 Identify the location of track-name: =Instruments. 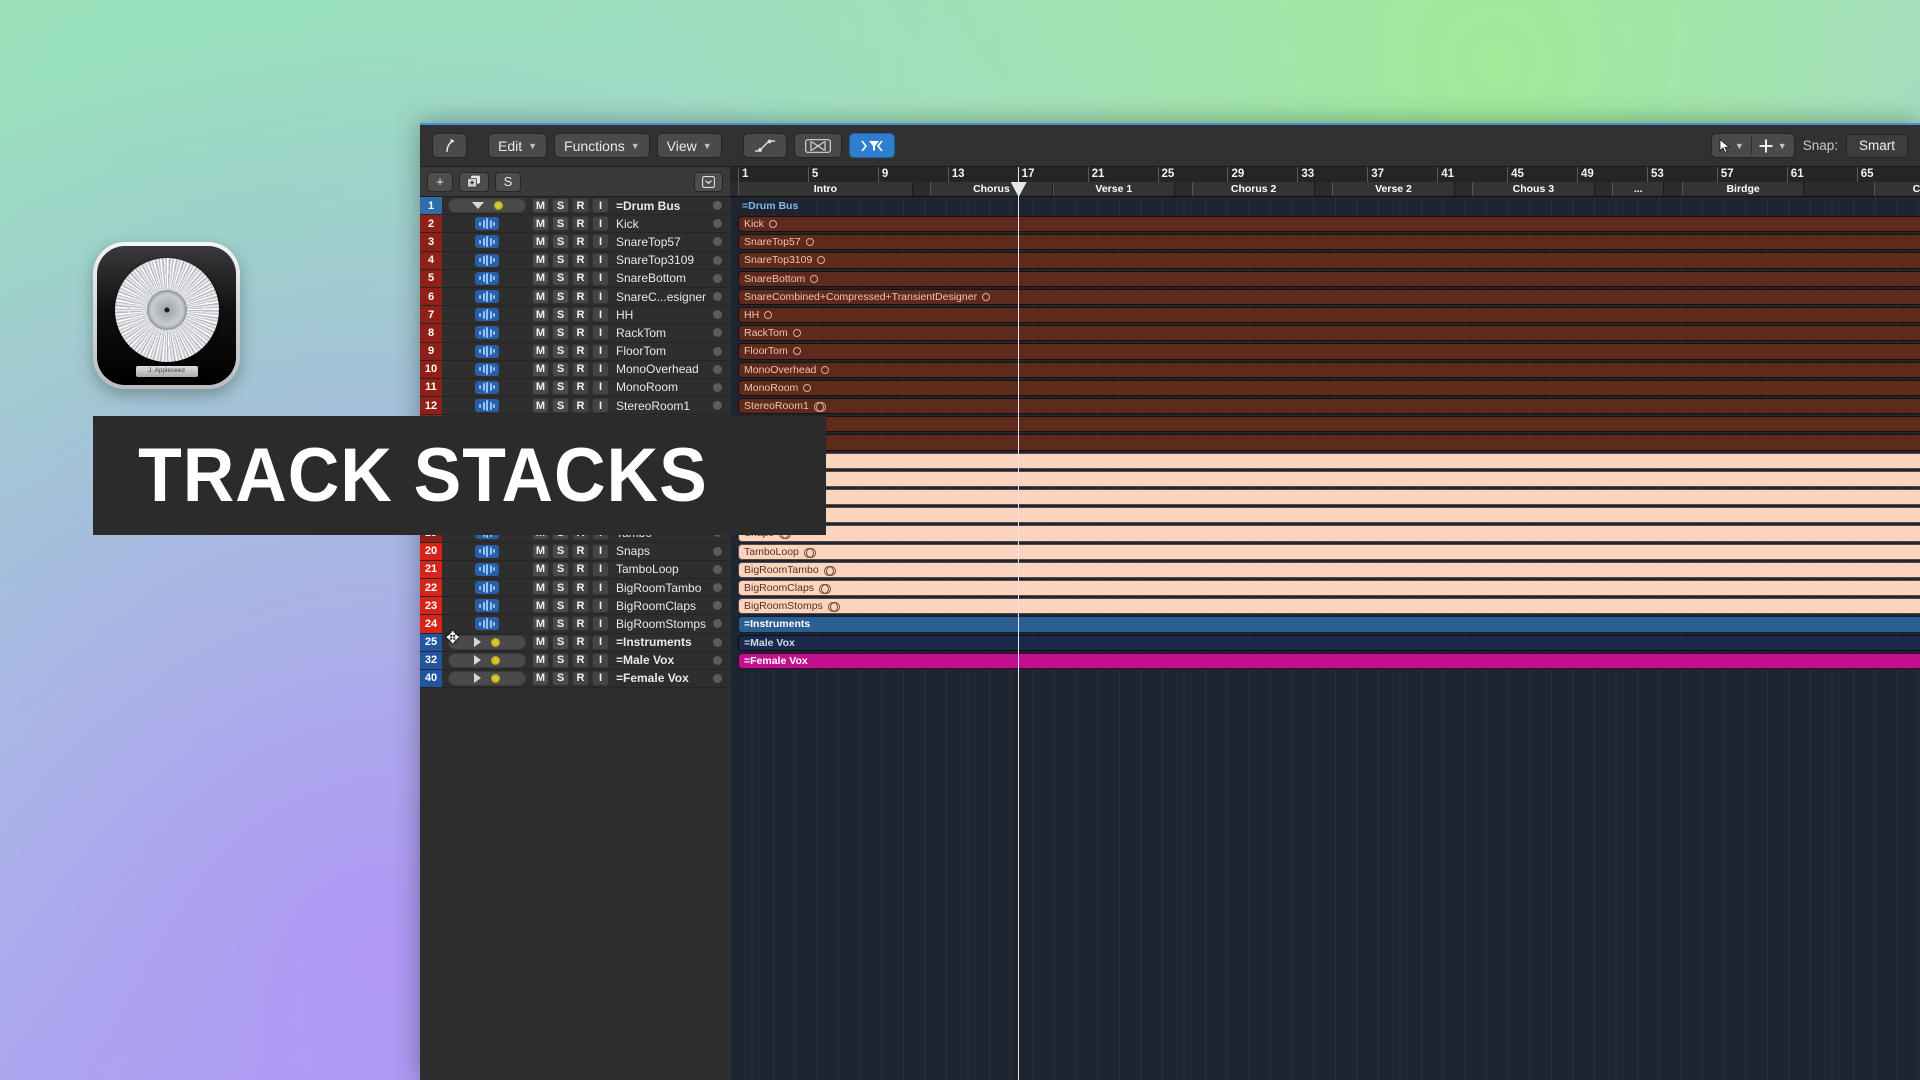
(664, 642).